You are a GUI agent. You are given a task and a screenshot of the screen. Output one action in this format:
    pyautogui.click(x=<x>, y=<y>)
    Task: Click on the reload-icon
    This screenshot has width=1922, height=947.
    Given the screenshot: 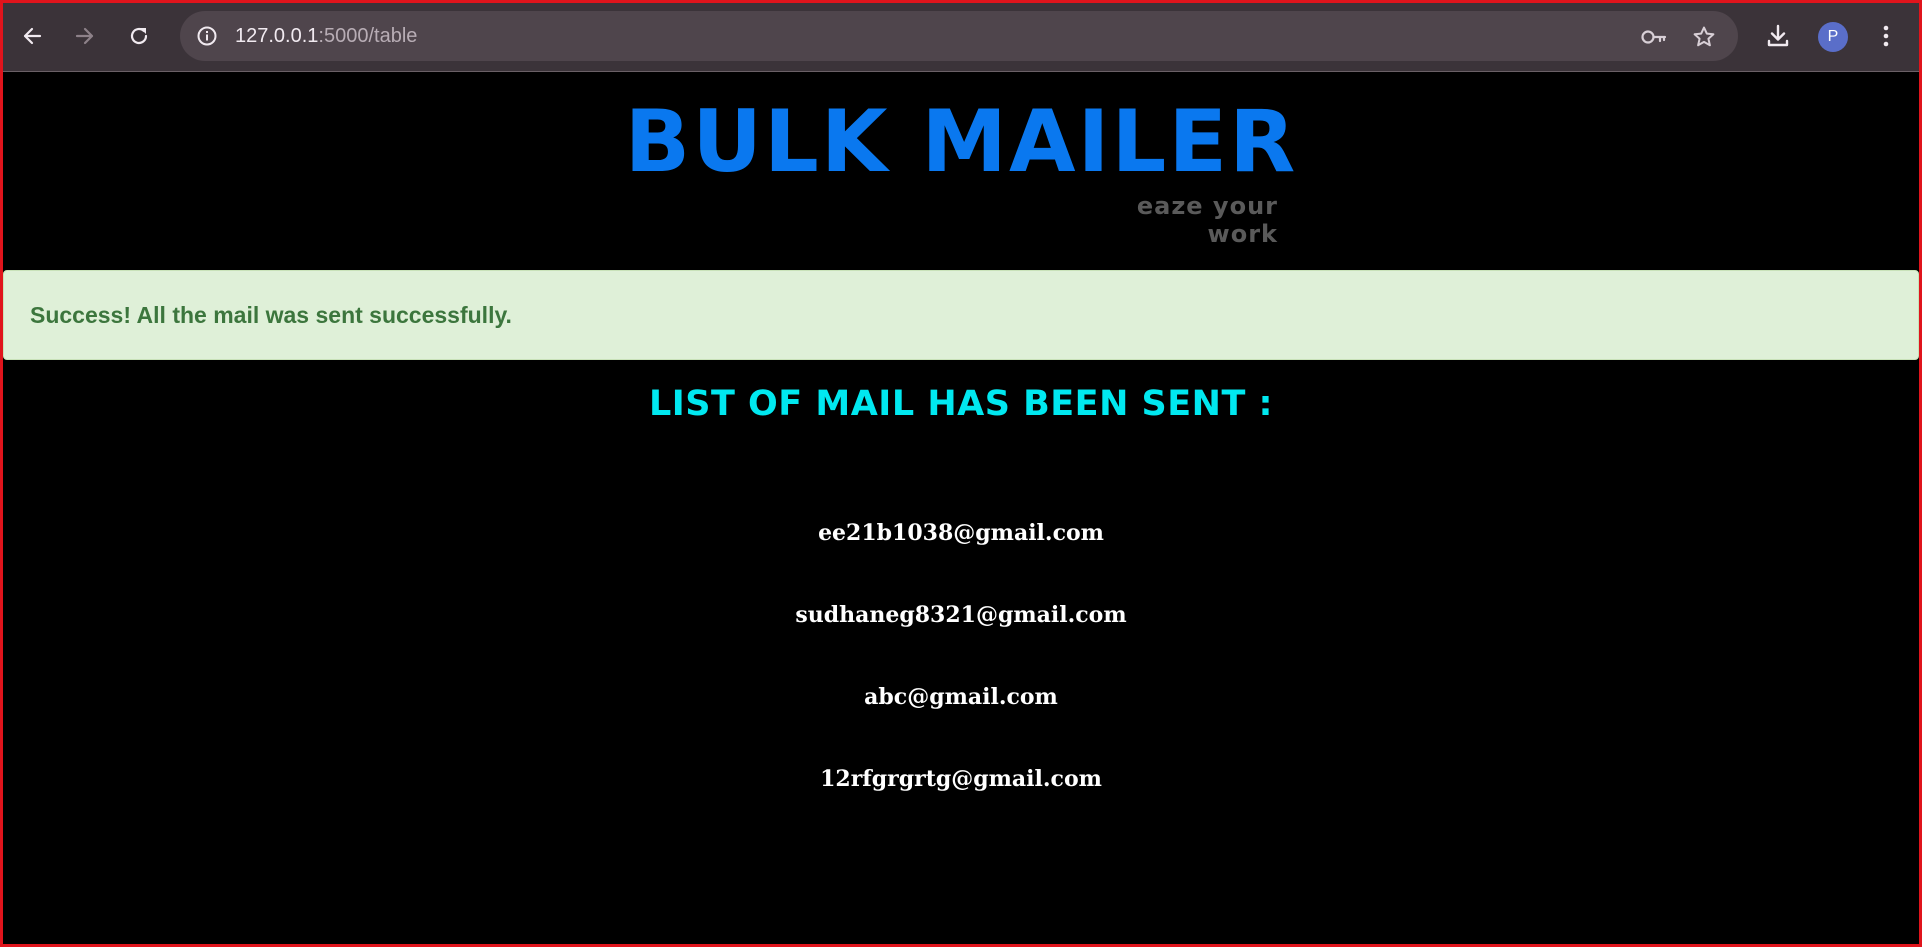 What is the action you would take?
    pyautogui.click(x=139, y=36)
    